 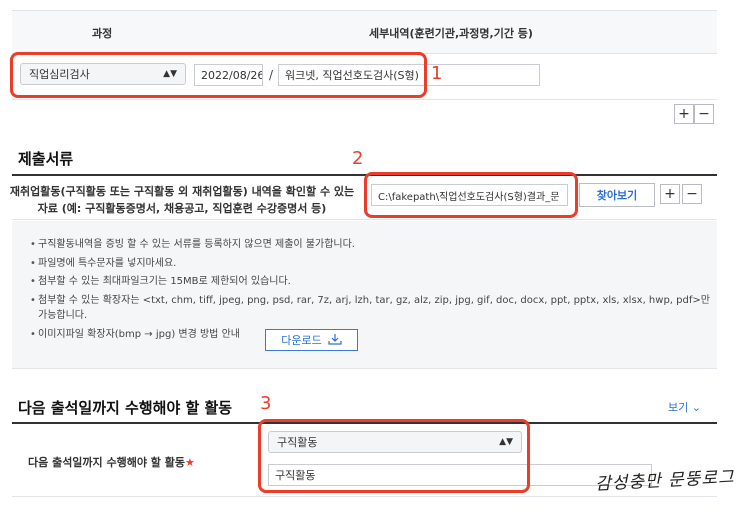 What do you see at coordinates (692, 194) in the screenshot?
I see `remove-document-button: −` at bounding box center [692, 194].